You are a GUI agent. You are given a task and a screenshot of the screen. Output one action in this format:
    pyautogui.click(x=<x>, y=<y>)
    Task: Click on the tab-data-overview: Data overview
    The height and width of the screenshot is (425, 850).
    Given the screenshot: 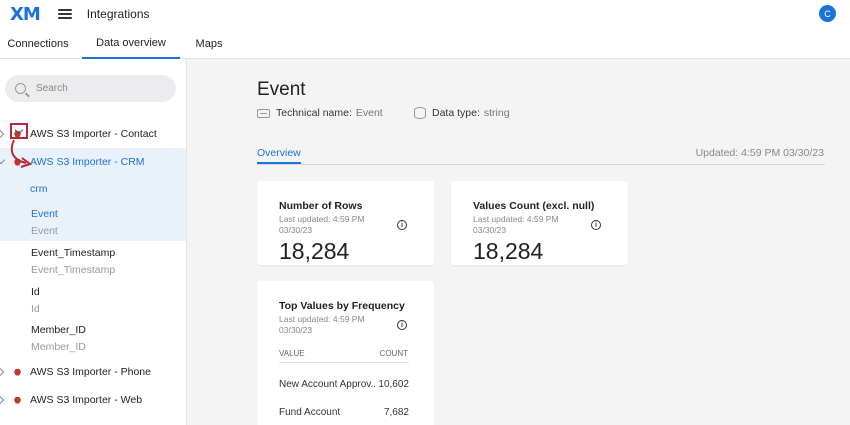 What is the action you would take?
    pyautogui.click(x=131, y=43)
    